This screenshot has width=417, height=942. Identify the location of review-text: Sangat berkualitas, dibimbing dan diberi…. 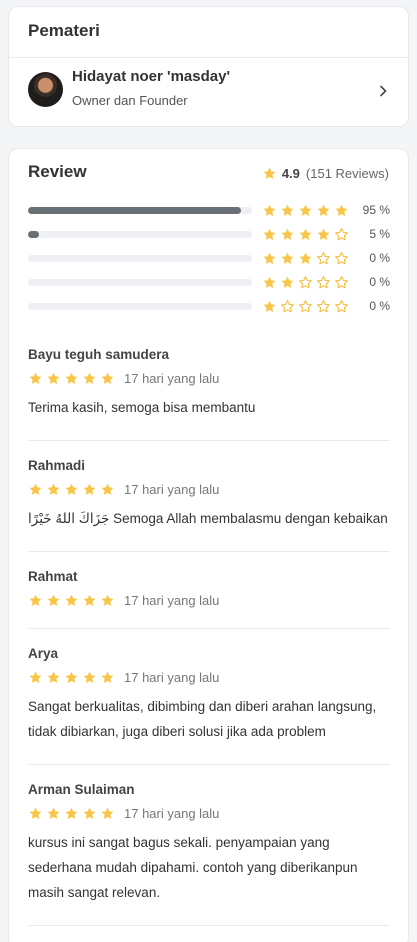
(202, 719).